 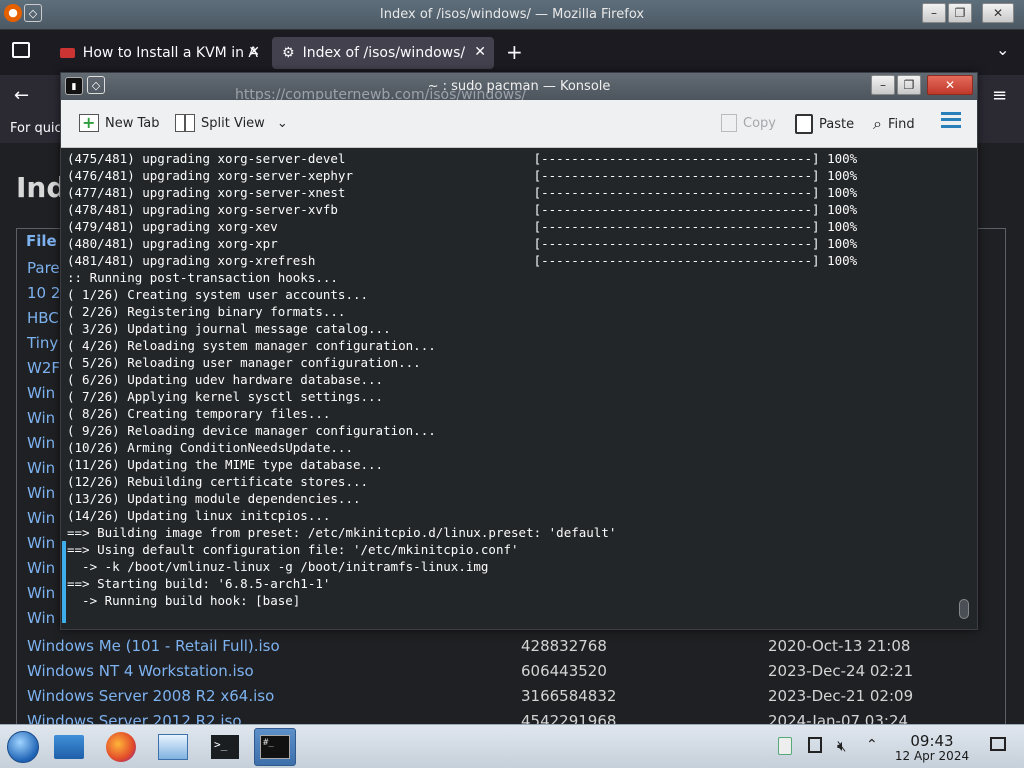 I want to click on konsole-toolbar: + New Tab Split View ⌄ Copy Paste ⌕ Find, so click(x=519, y=124).